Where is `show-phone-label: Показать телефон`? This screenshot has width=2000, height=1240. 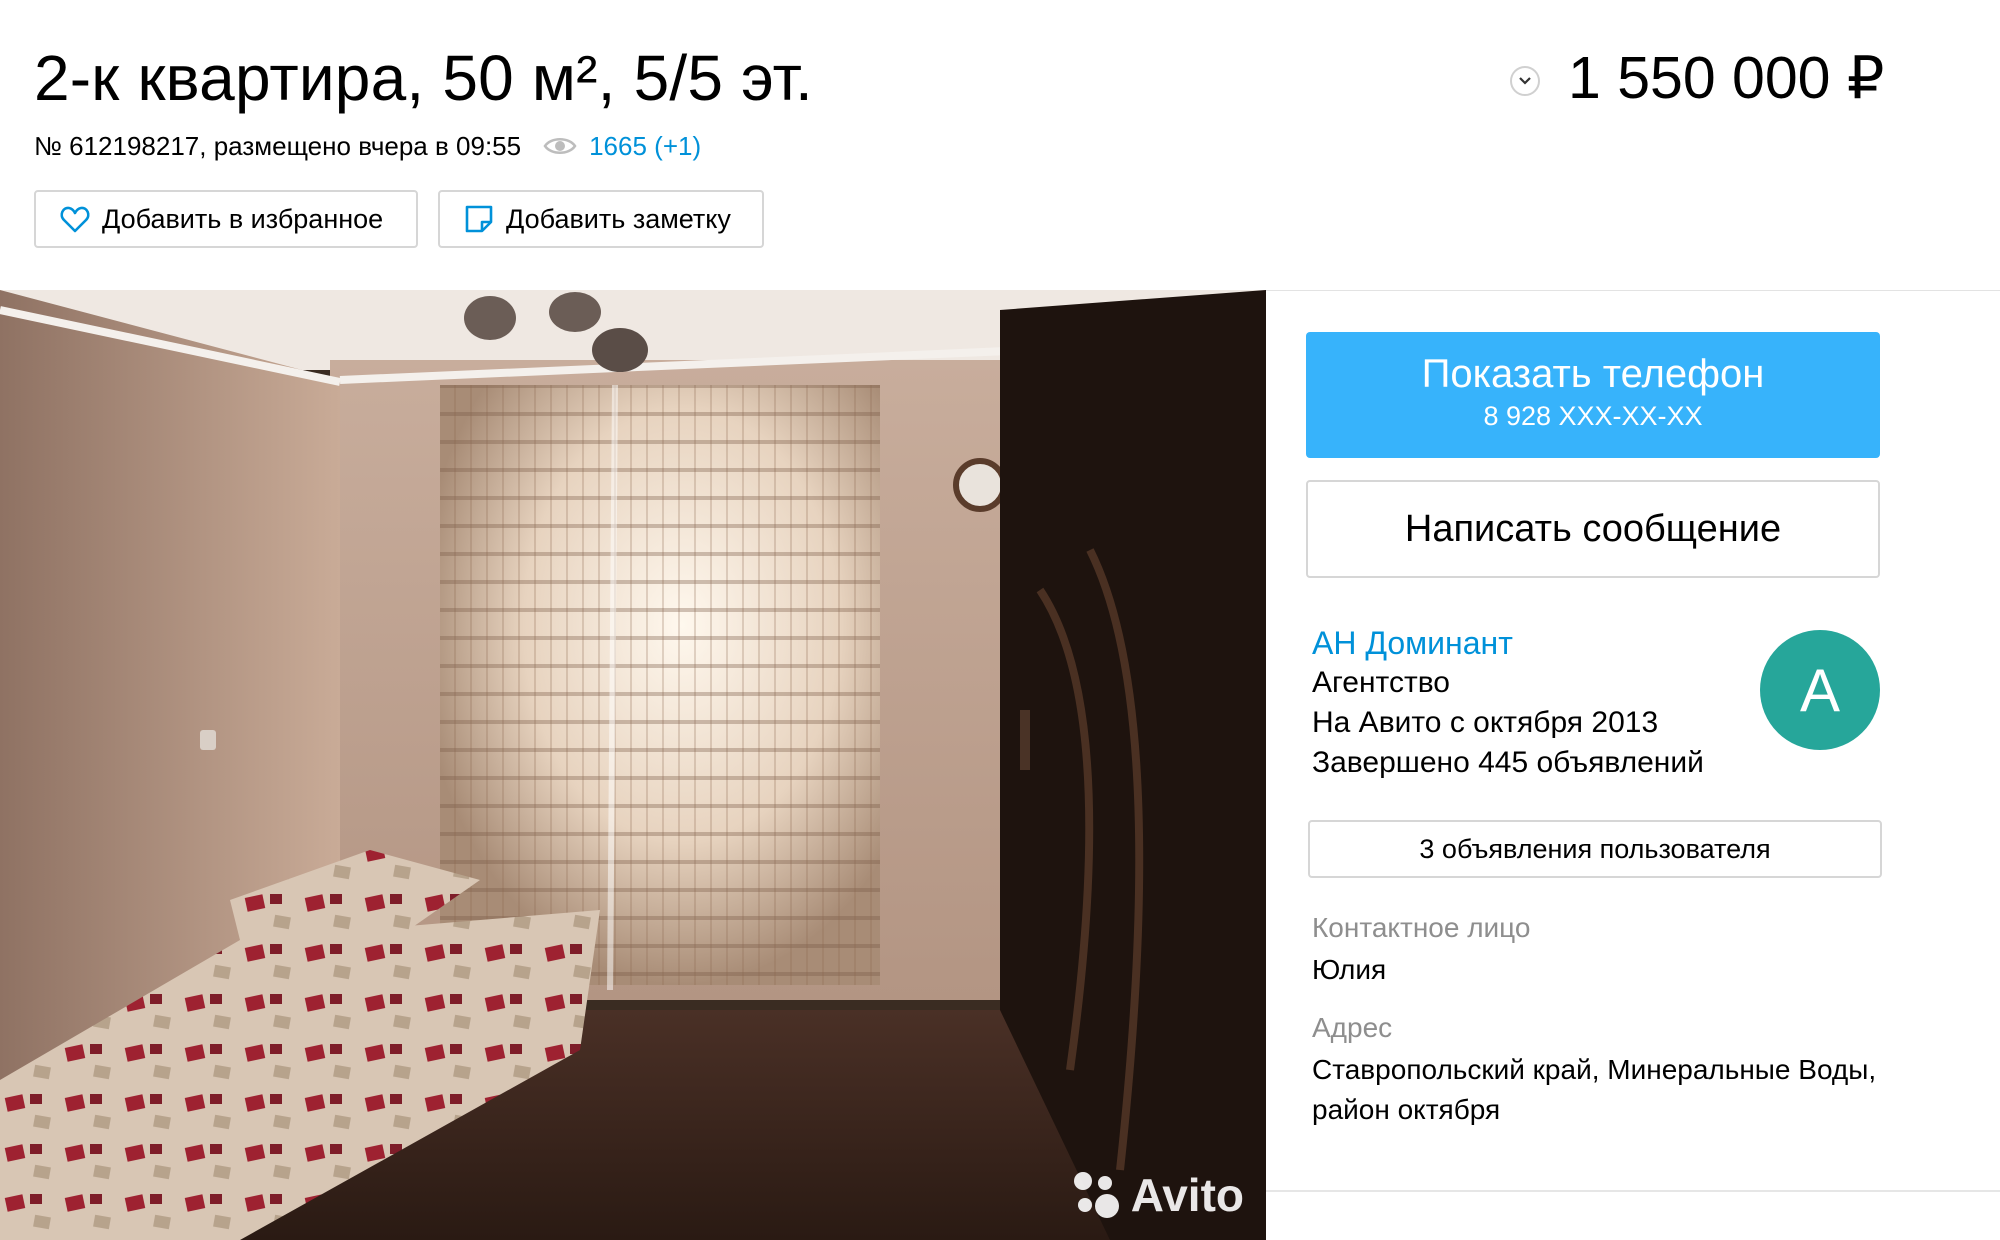
show-phone-label: Показать телефон is located at coordinates (1593, 374).